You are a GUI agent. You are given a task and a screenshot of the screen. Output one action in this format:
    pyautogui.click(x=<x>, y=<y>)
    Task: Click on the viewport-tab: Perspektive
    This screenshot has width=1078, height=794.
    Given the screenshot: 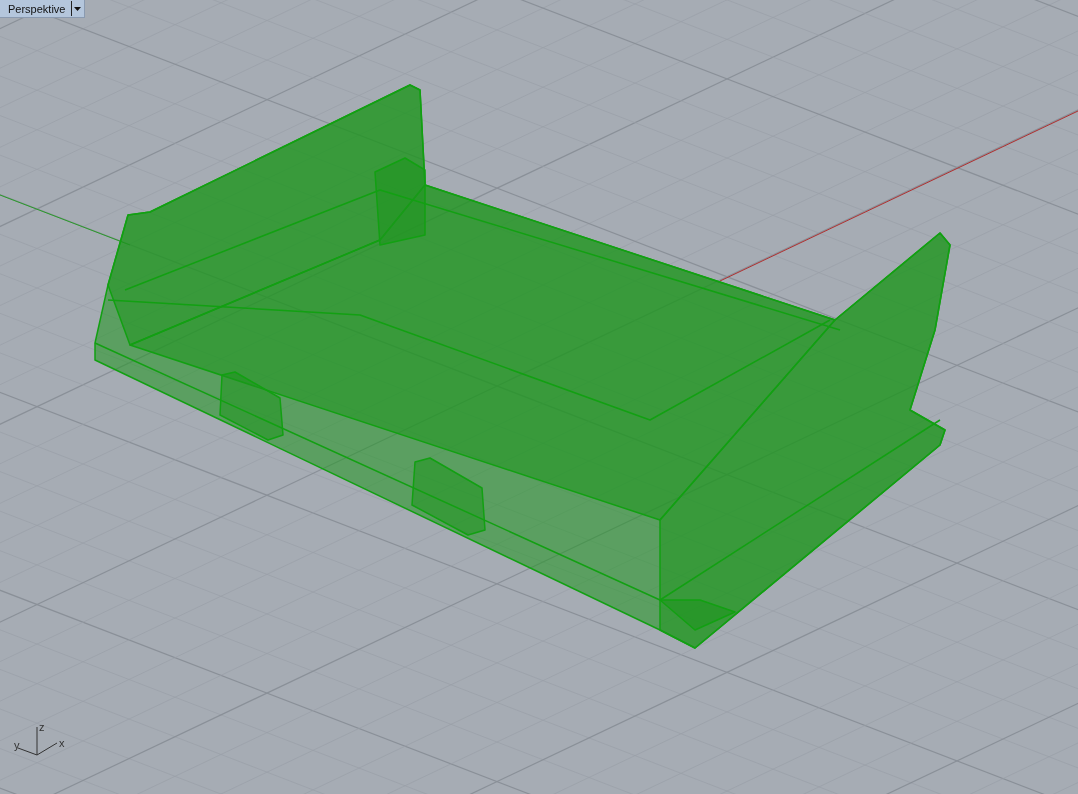 What is the action you would take?
    pyautogui.click(x=43, y=9)
    